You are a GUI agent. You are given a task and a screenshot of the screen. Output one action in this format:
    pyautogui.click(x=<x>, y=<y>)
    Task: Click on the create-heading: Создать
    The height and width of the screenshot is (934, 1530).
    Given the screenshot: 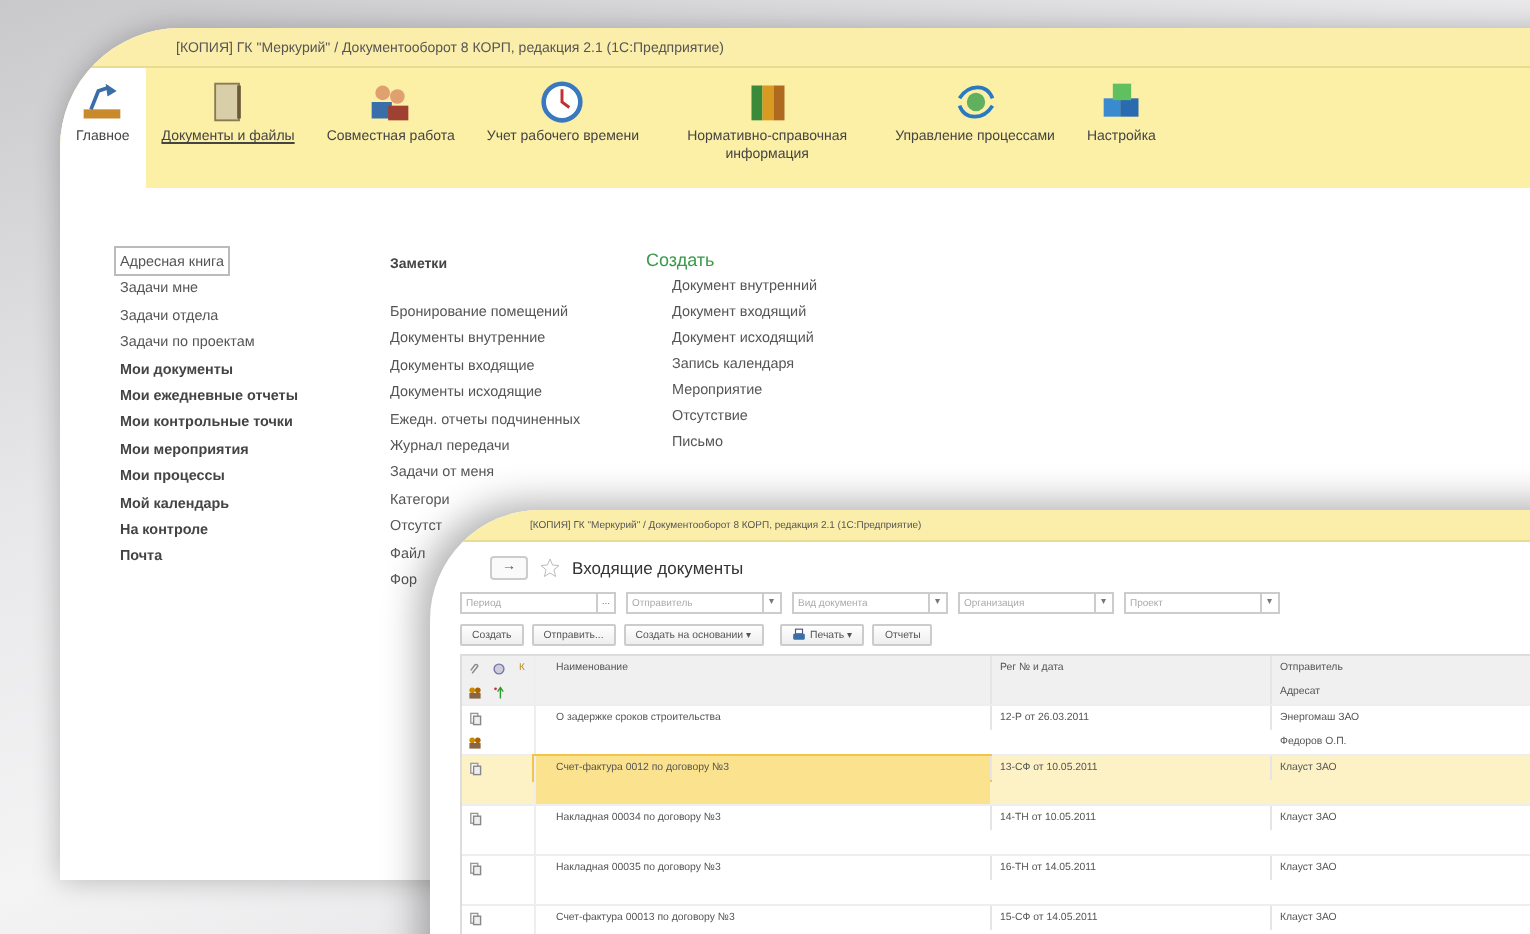 What is the action you would take?
    pyautogui.click(x=681, y=260)
    